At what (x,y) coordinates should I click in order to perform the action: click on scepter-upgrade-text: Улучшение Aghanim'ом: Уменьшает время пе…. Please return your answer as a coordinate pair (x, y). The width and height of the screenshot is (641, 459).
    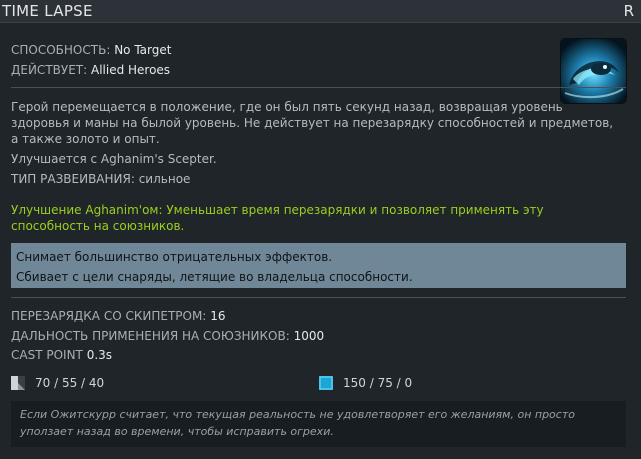
    Looking at the image, I should click on (277, 218).